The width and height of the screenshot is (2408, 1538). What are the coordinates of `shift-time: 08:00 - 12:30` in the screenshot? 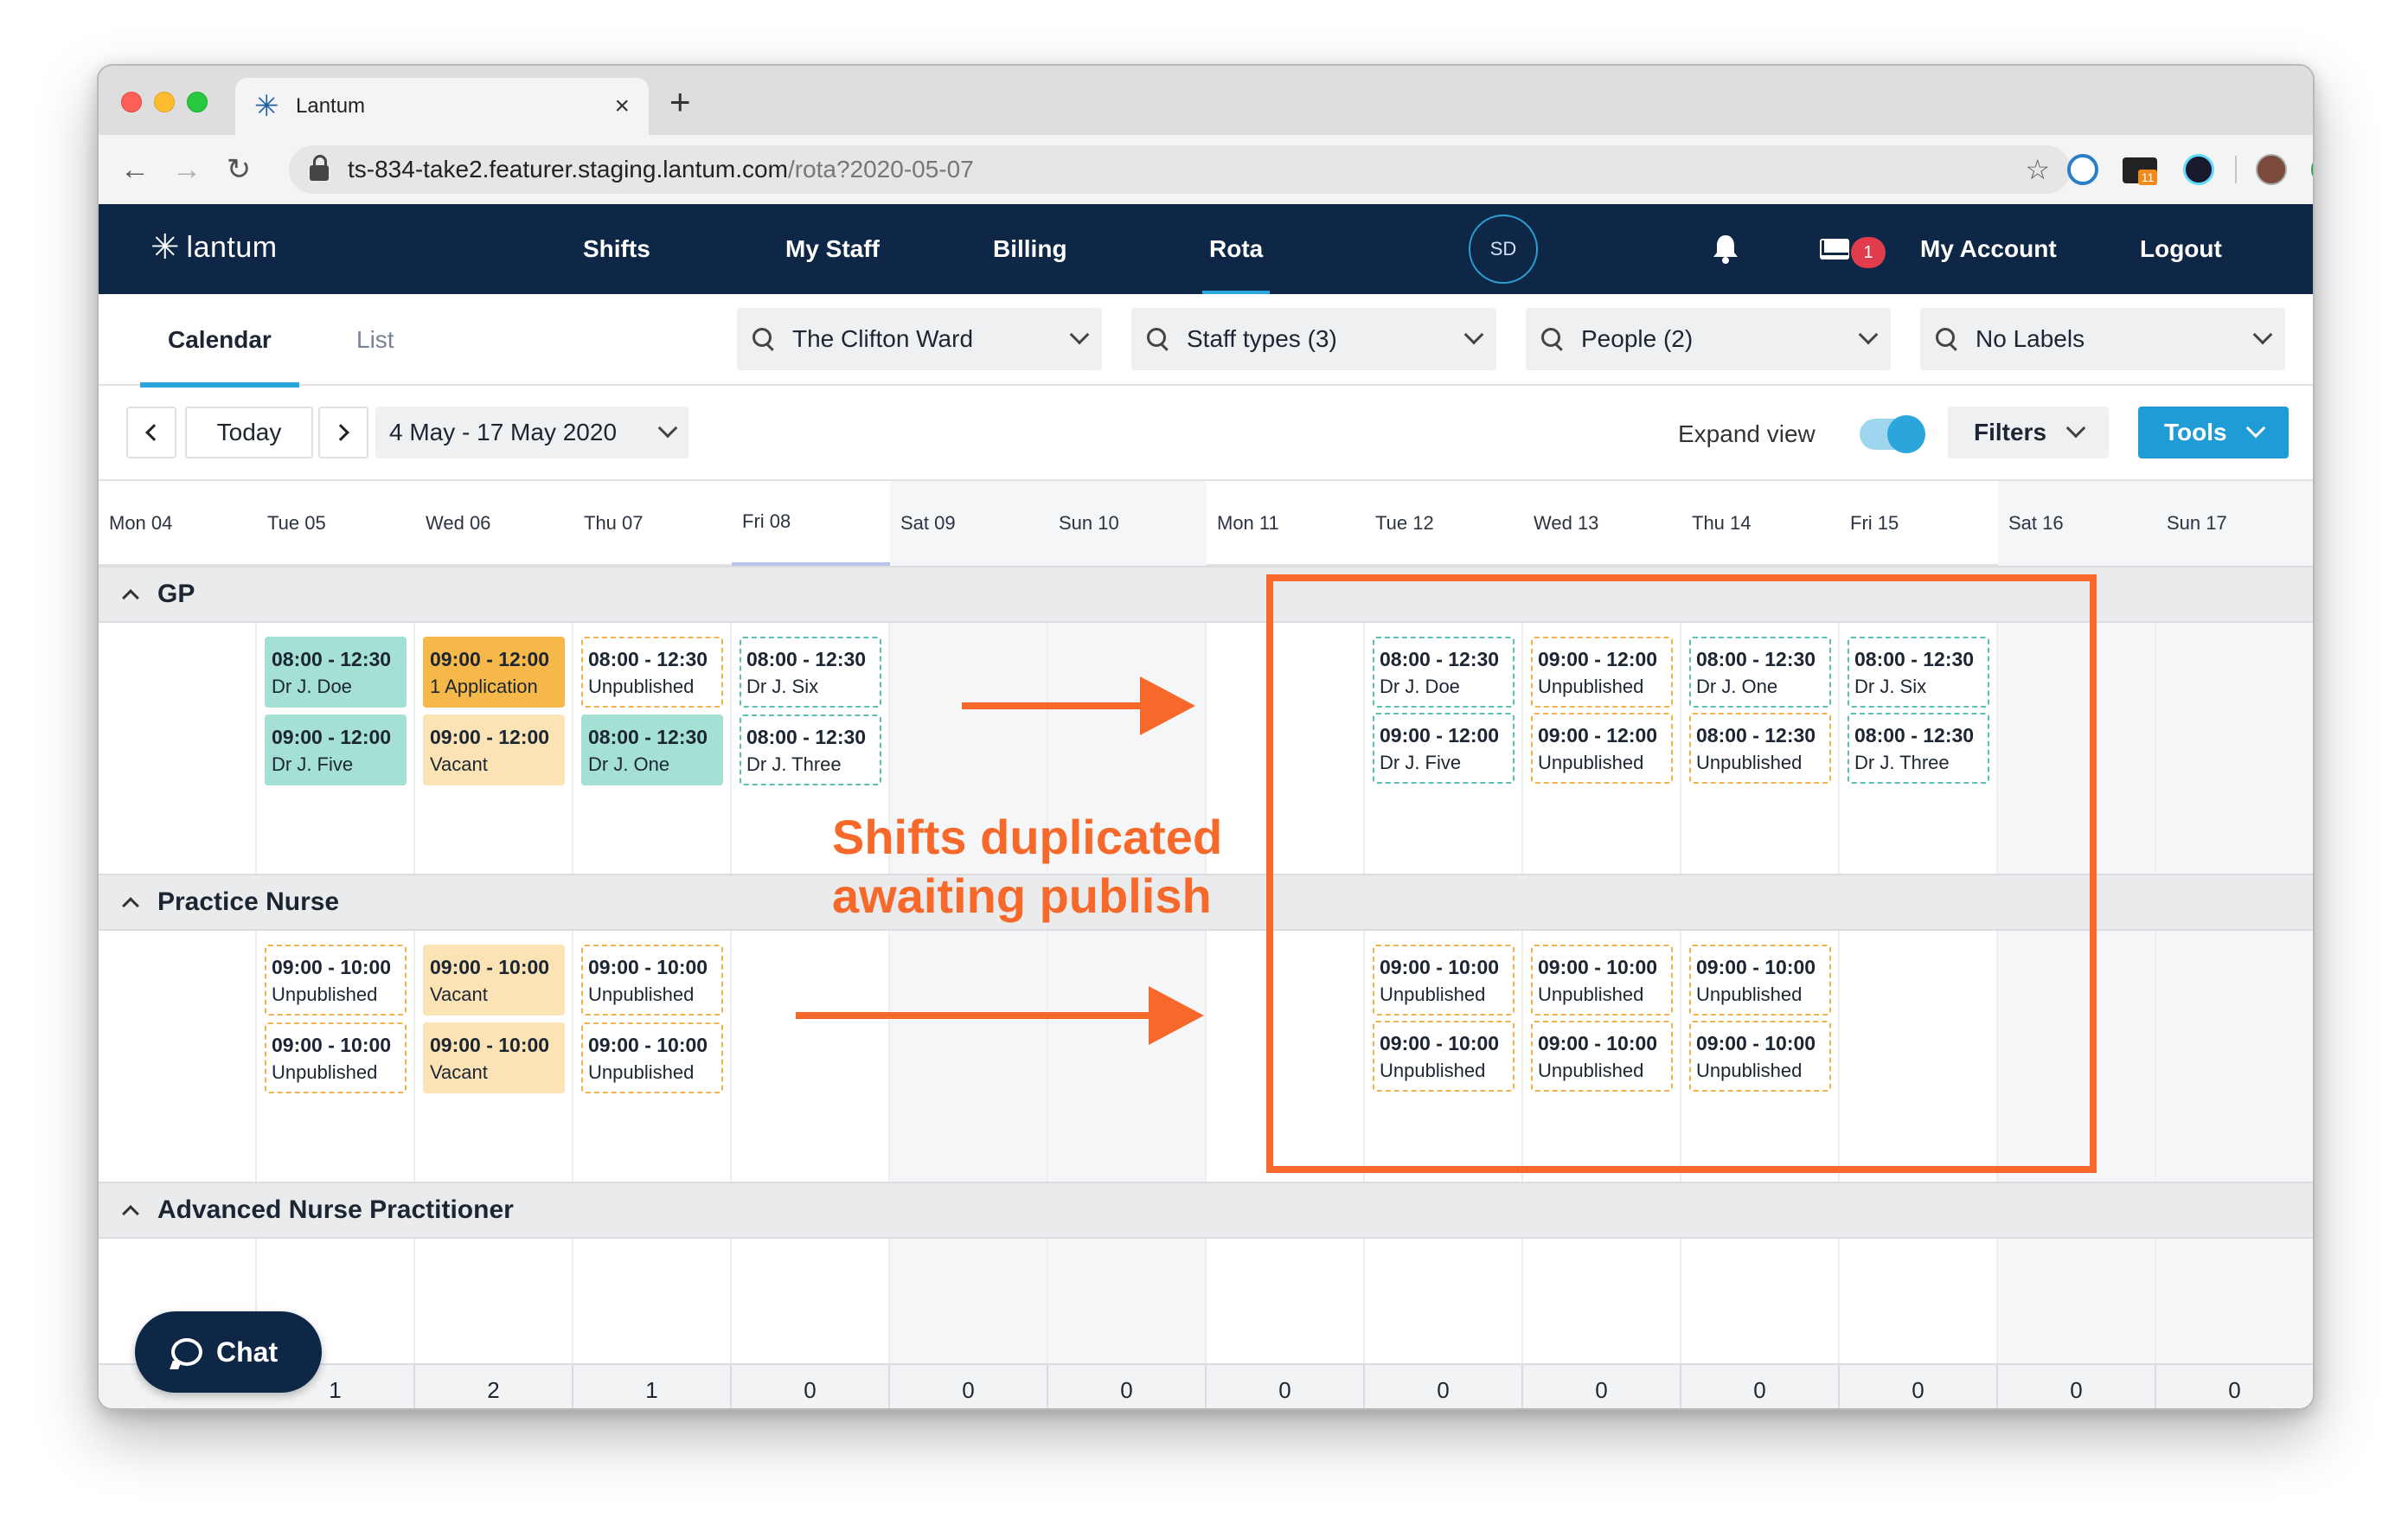 It's located at (648, 659).